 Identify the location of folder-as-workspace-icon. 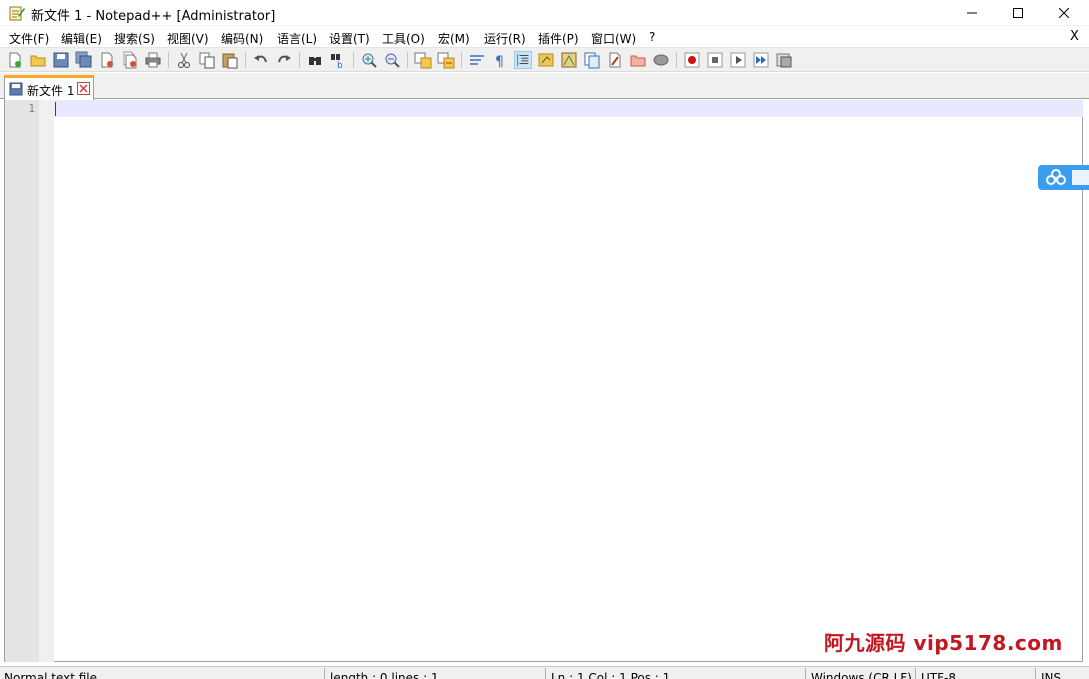
(615, 60).